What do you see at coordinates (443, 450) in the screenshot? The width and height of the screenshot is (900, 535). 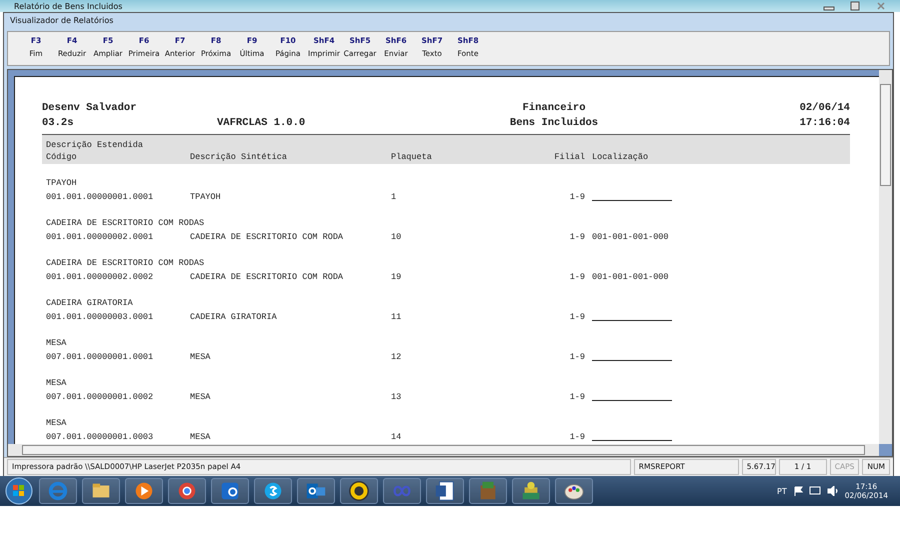 I see `horizontal-scrollbar` at bounding box center [443, 450].